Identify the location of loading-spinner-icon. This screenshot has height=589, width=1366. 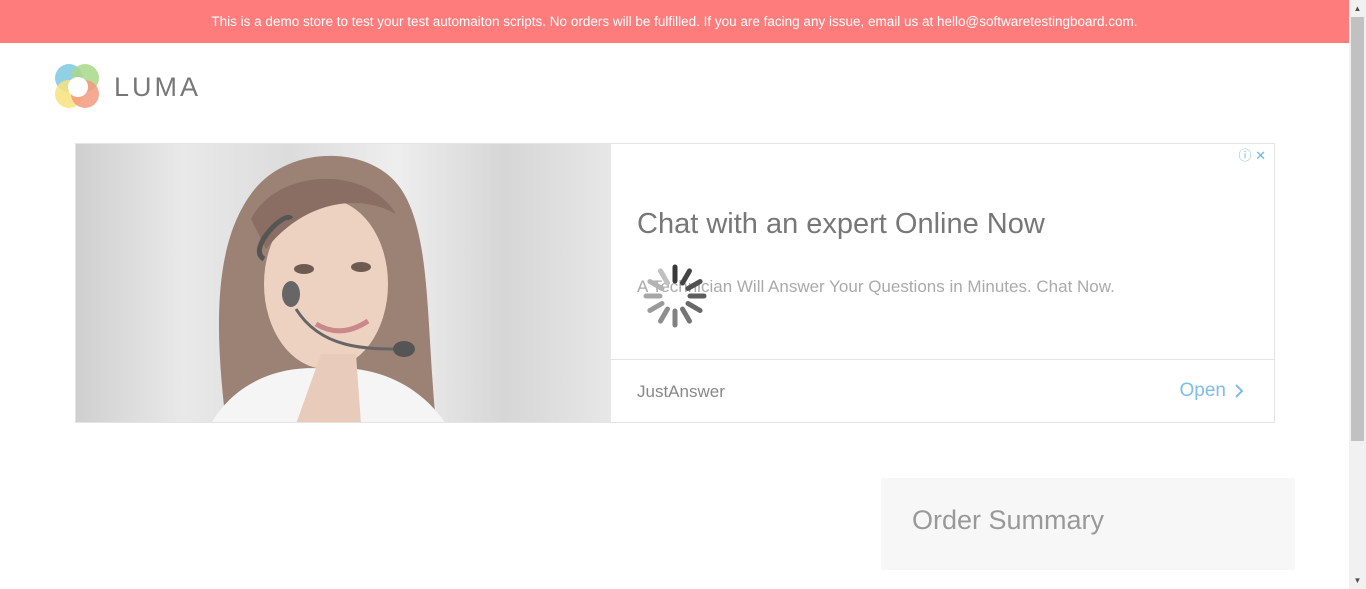
(675, 296).